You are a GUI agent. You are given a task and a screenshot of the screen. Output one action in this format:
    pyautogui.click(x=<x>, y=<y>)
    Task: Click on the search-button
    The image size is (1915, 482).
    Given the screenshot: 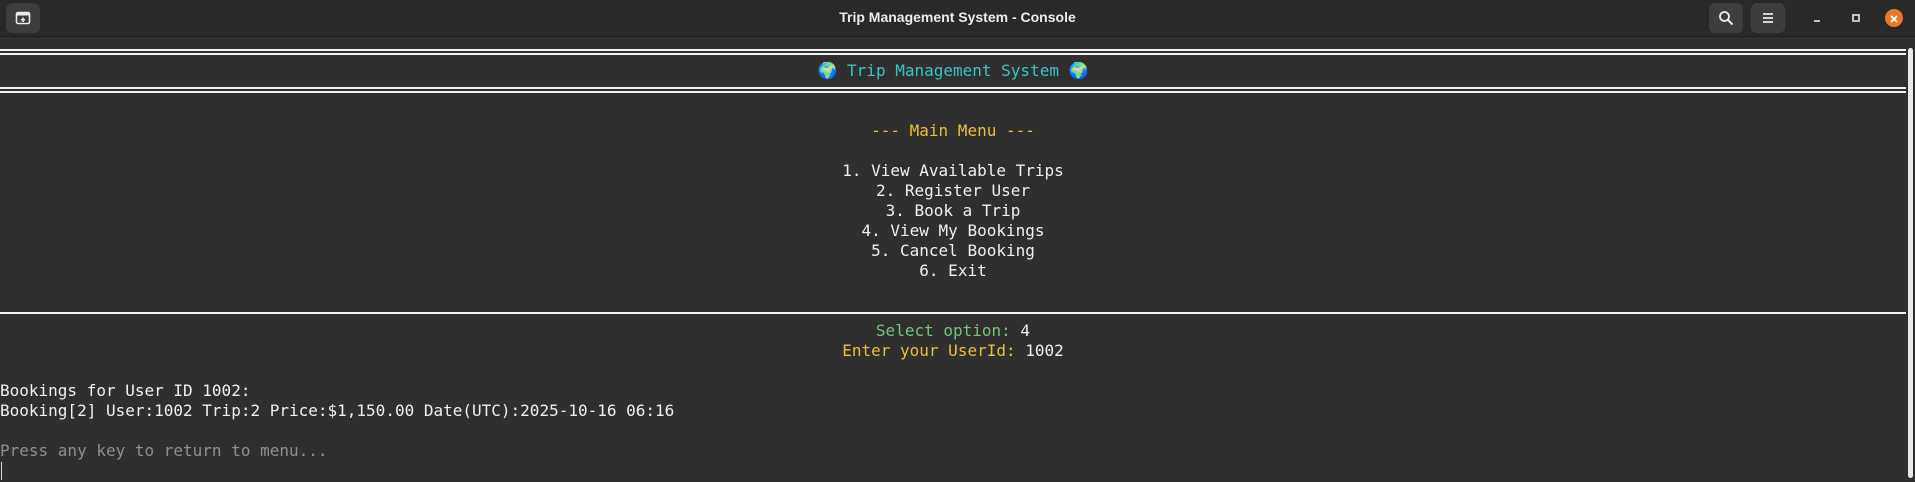 What is the action you would take?
    pyautogui.click(x=1726, y=18)
    